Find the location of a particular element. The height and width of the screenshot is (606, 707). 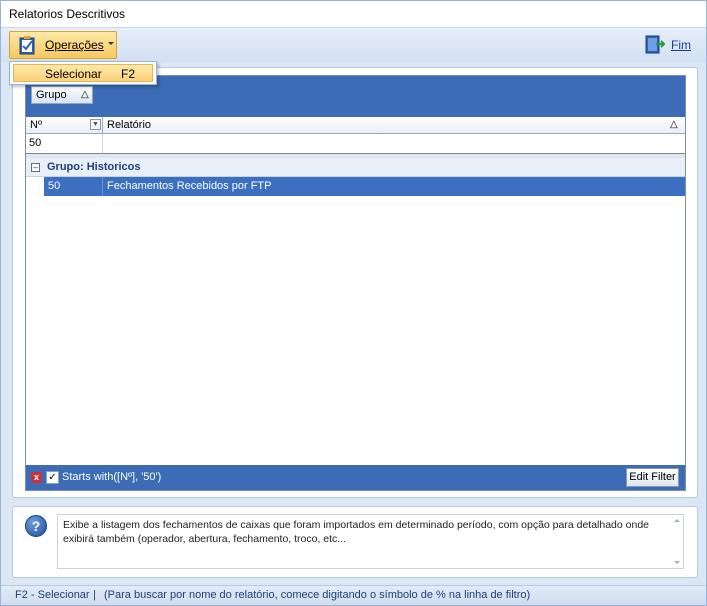

exit-button: Fim is located at coordinates (670, 45).